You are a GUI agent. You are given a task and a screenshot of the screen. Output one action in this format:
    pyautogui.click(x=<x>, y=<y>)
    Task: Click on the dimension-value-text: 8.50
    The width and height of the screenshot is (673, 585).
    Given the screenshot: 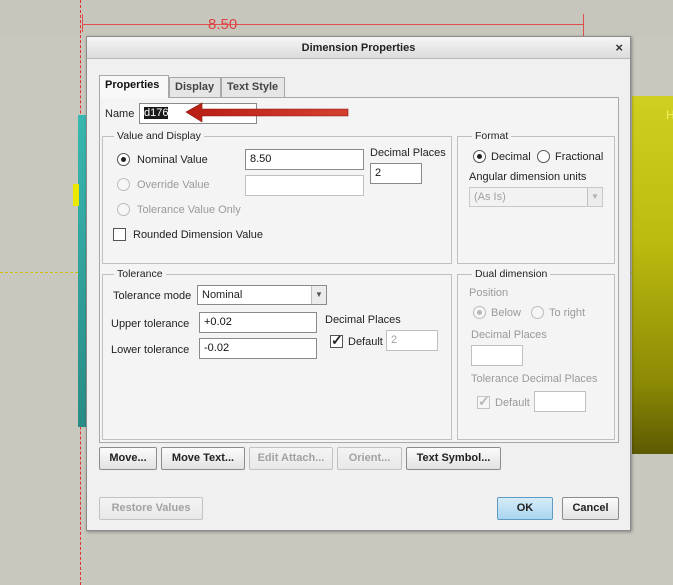 What is the action you would take?
    pyautogui.click(x=222, y=24)
    